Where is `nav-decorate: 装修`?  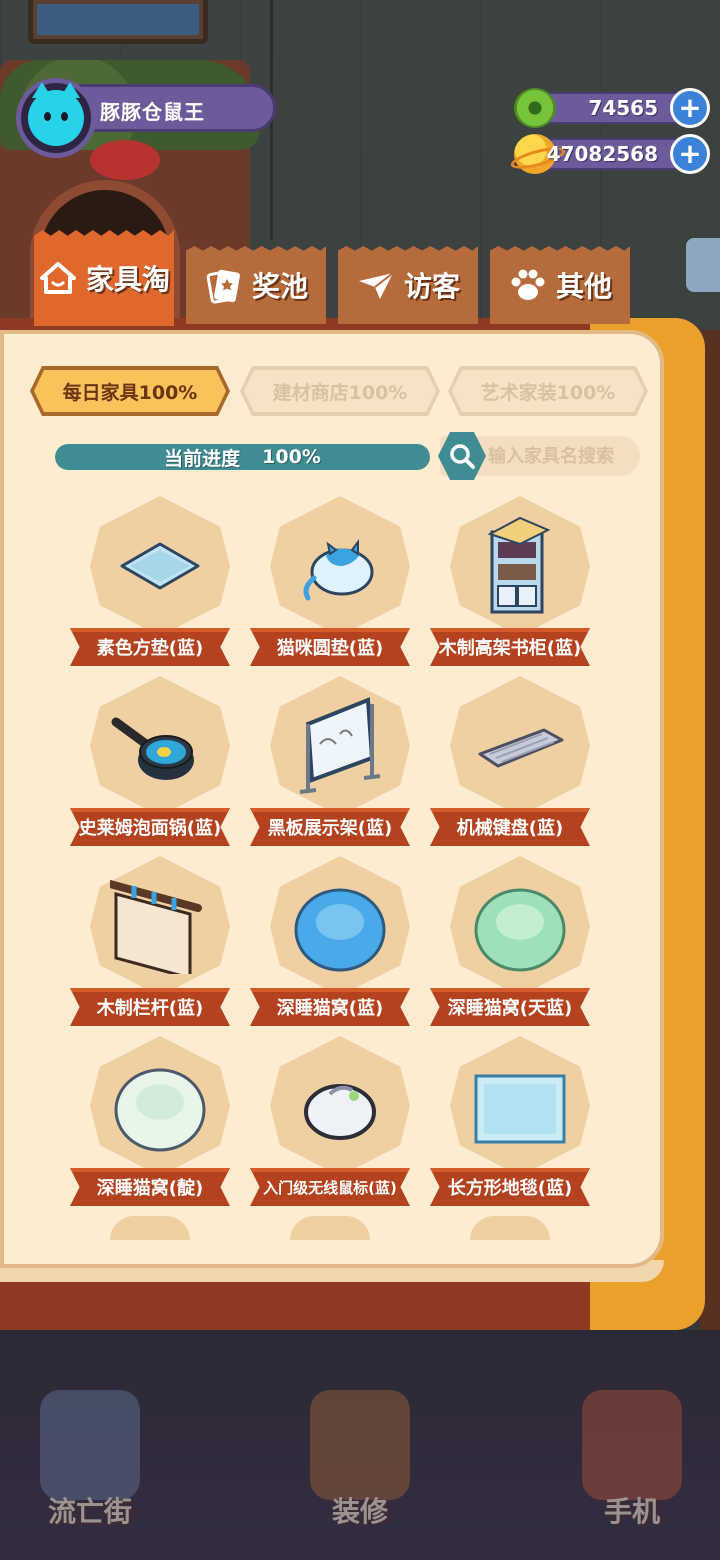
nav-decorate: 装修 is located at coordinates (360, 1460).